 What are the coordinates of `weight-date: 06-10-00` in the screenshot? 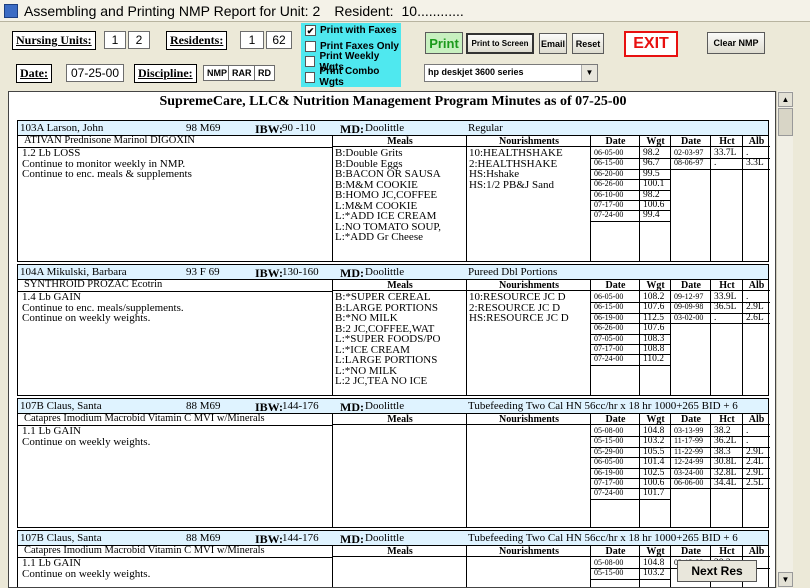 It's located at (609, 194).